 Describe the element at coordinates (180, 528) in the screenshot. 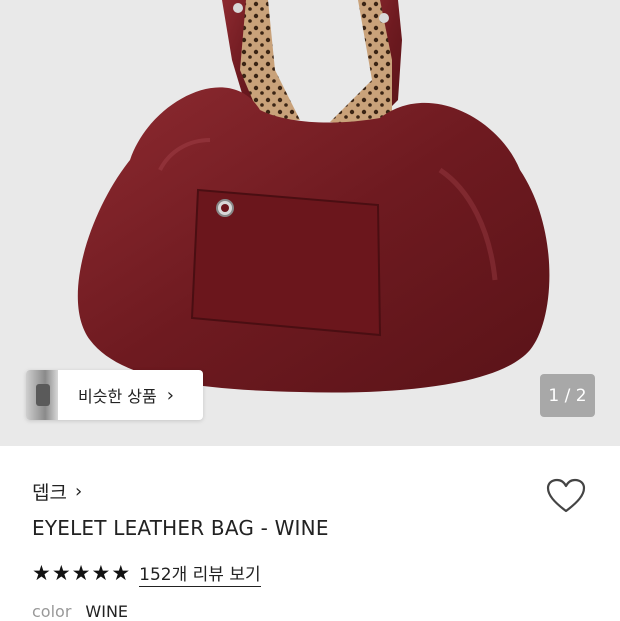

I see `product-title: EYELET LEATHER BAG - WINE` at that location.